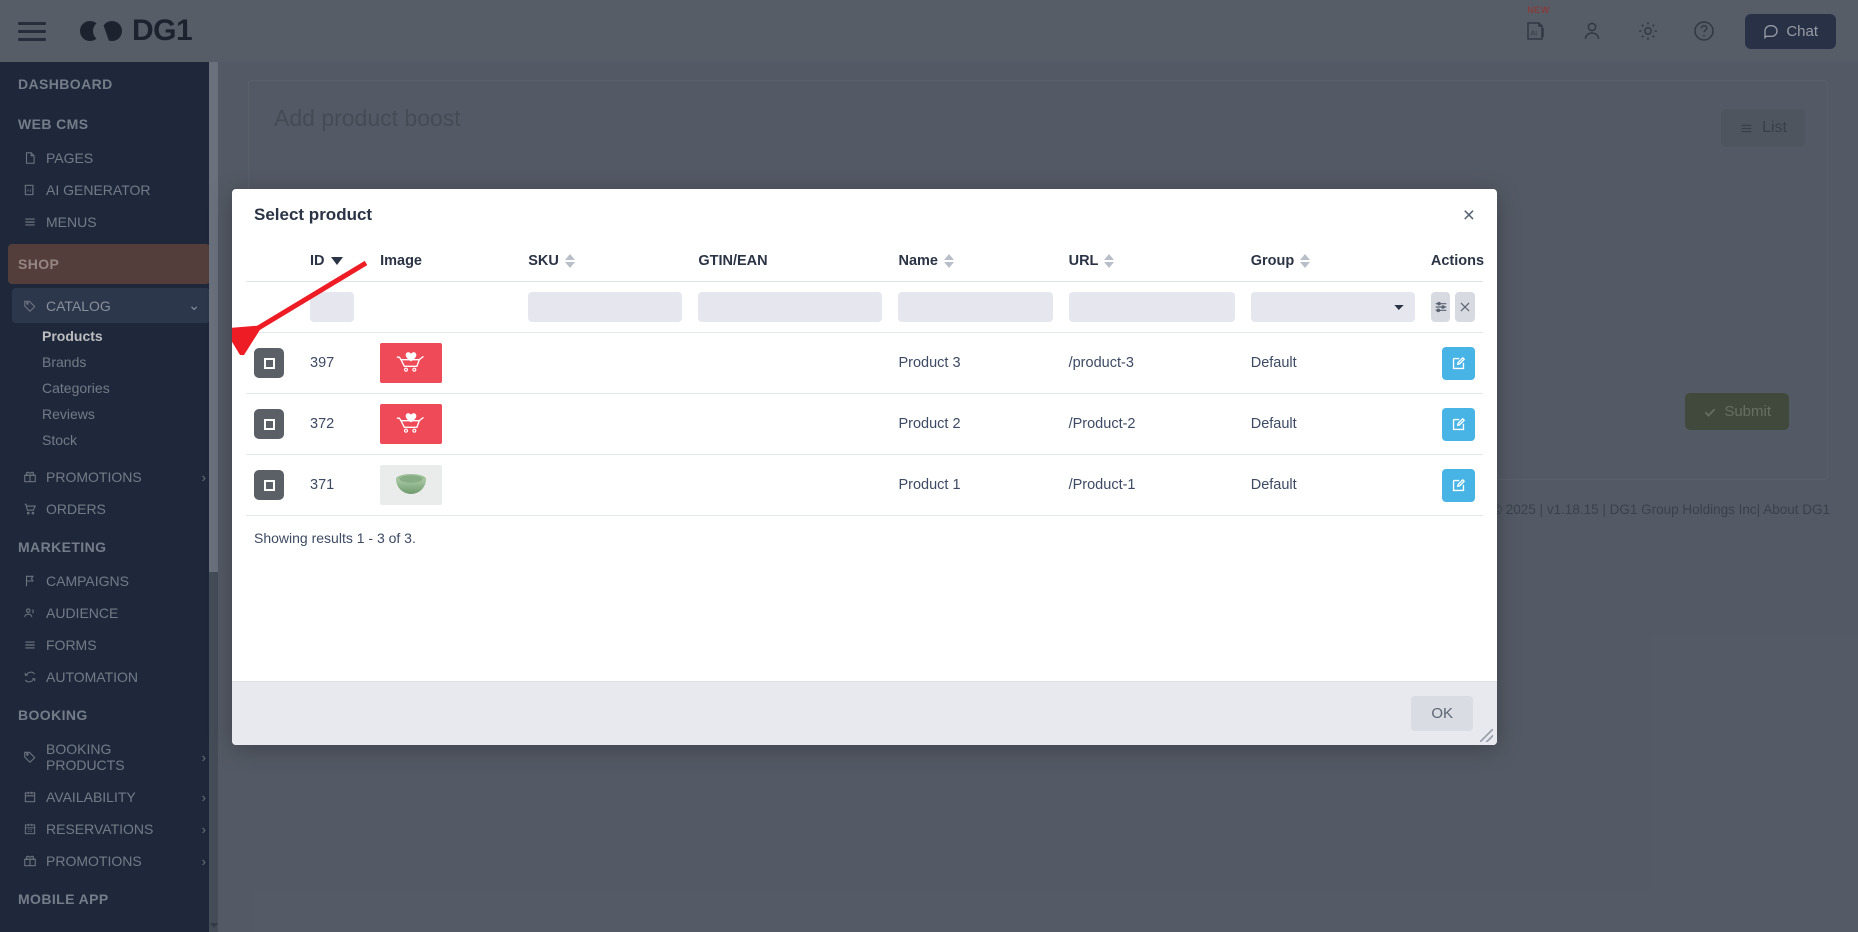 This screenshot has height=932, width=1858. I want to click on cell-id: 372, so click(322, 424).